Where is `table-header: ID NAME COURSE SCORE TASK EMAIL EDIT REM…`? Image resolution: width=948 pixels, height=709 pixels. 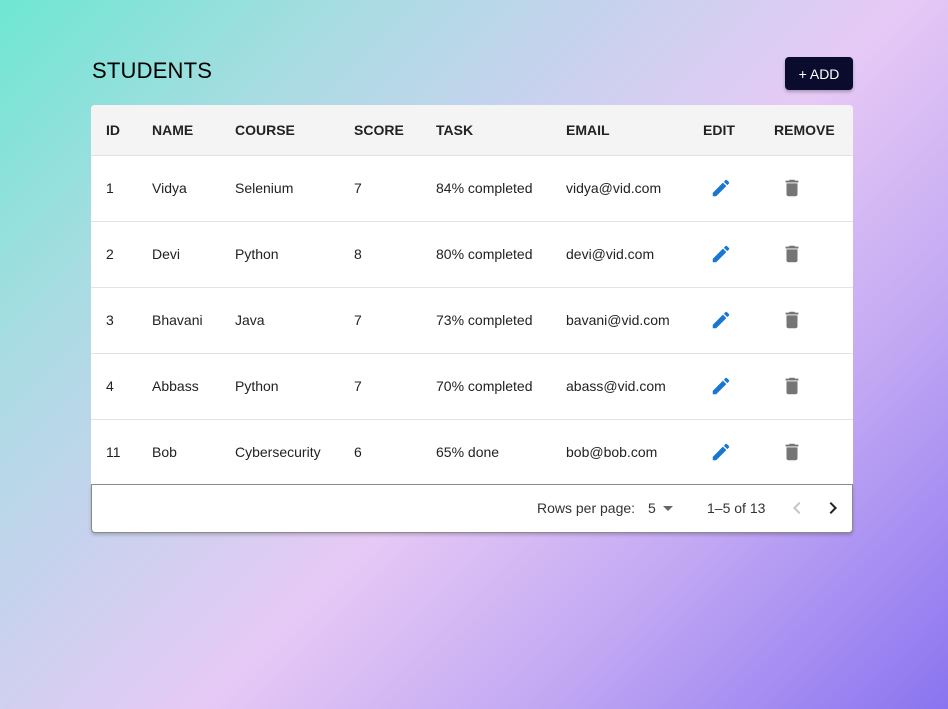 table-header: ID NAME COURSE SCORE TASK EMAIL EDIT REM… is located at coordinates (472, 130).